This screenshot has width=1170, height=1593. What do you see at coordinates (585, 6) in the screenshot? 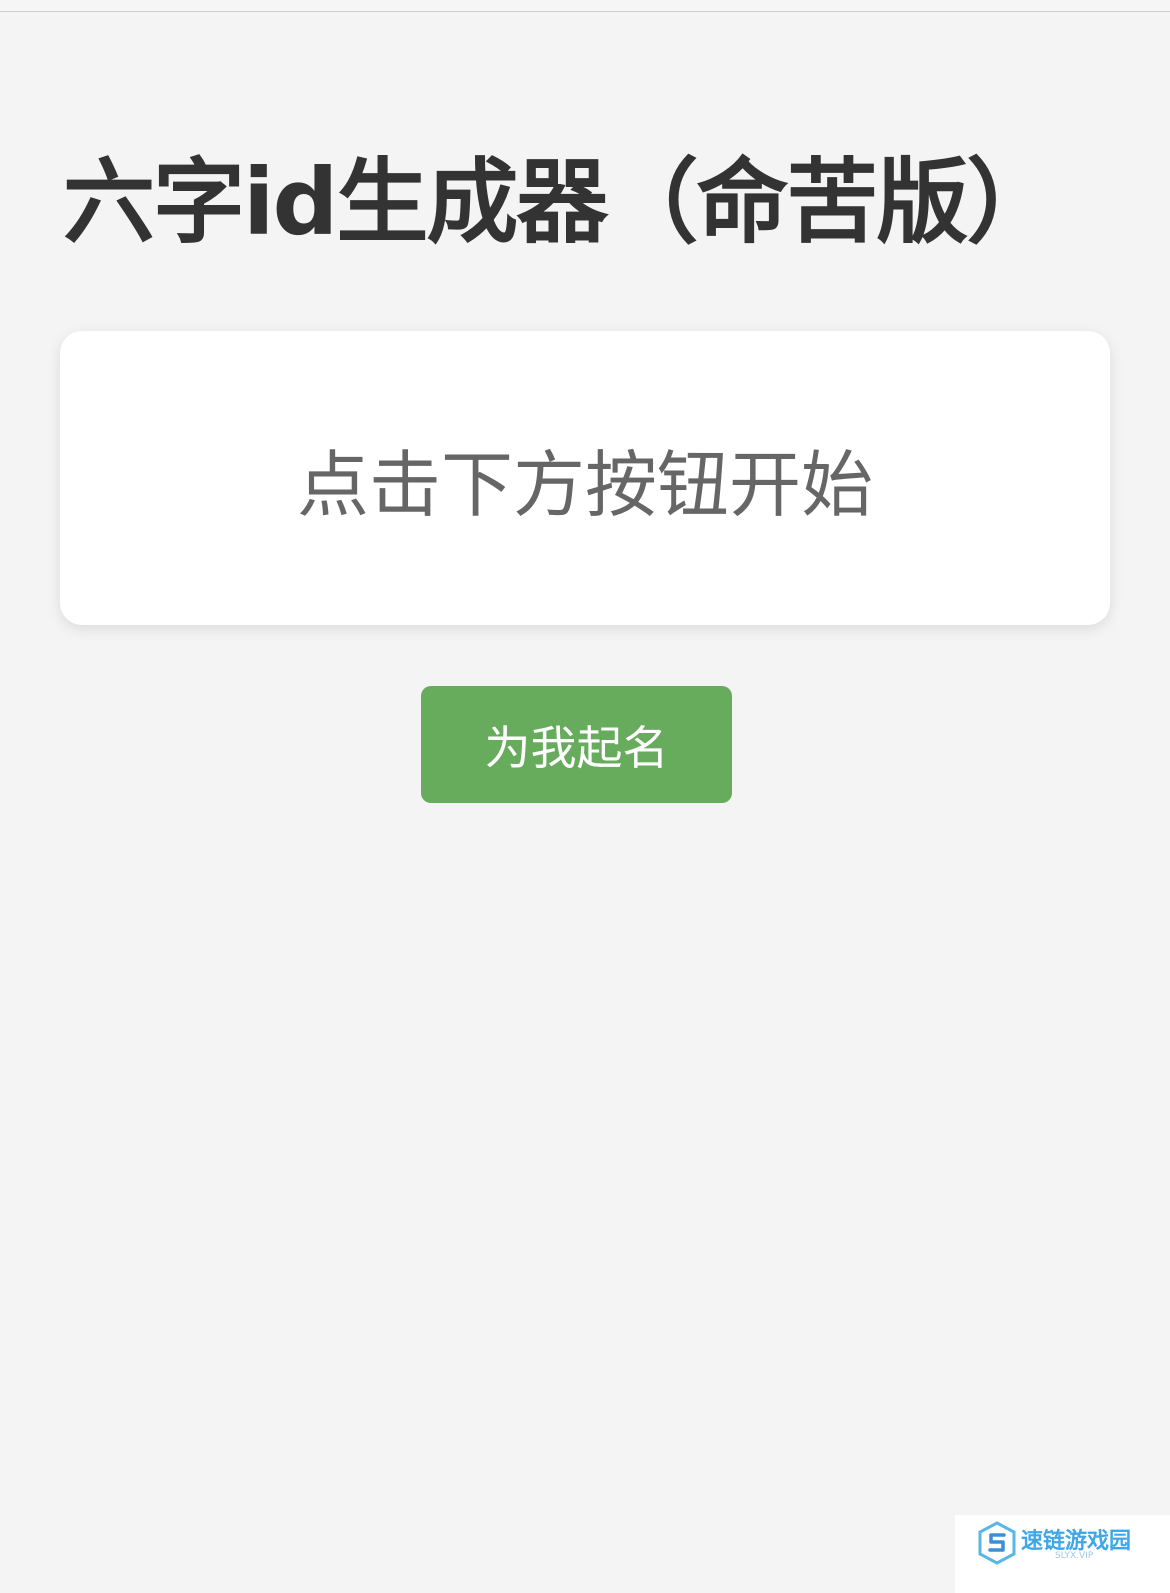
I see `top-divider` at bounding box center [585, 6].